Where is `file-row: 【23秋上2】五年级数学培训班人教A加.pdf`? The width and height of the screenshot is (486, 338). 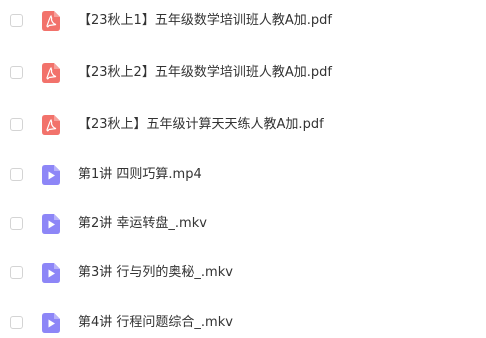 file-row: 【23秋上2】五年级数学培训班人教A加.pdf is located at coordinates (243, 73).